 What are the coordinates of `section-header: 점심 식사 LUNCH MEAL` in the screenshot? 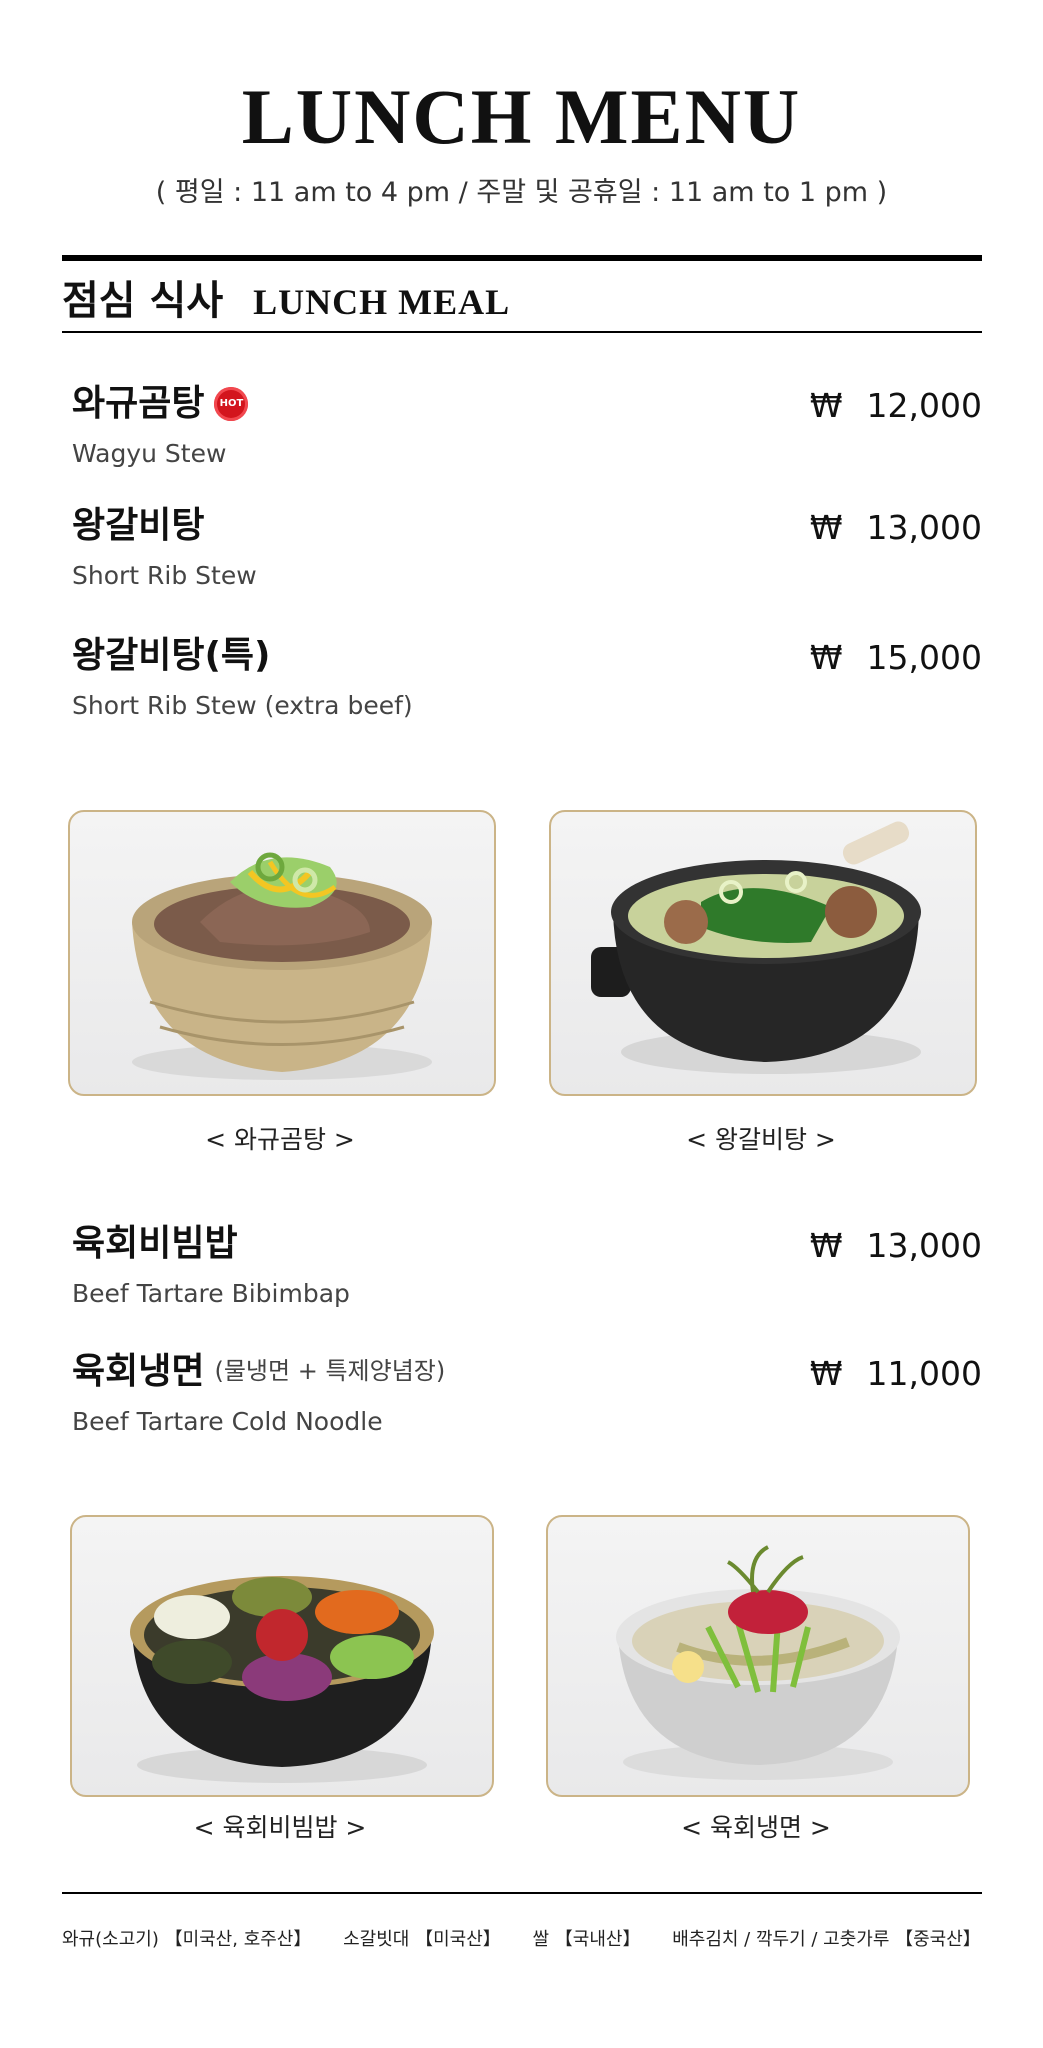 It's located at (286, 297).